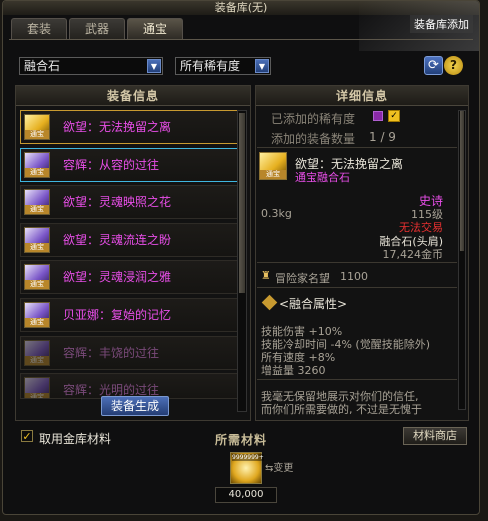 The image size is (488, 521). What do you see at coordinates (111, 352) in the screenshot?
I see `item-name: 容辉：丰饶的过往` at bounding box center [111, 352].